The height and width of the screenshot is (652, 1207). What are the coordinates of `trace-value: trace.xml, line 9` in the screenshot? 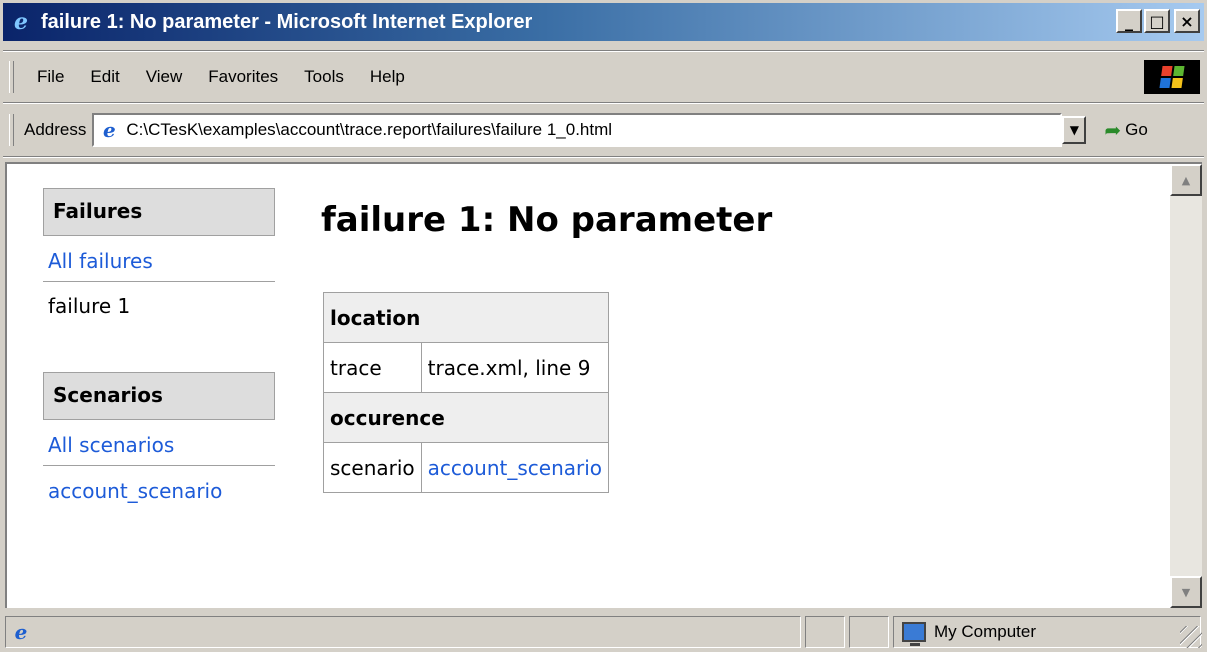 It's located at (515, 367).